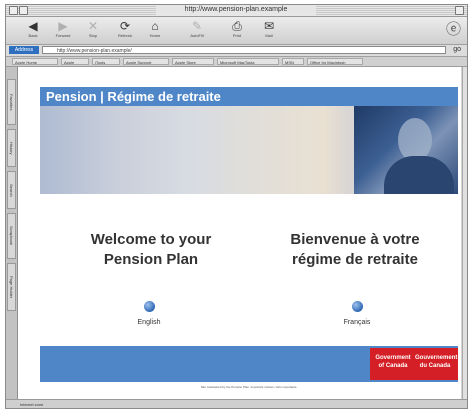 The height and width of the screenshot is (411, 472). I want to click on canada-wordmark-french: Gouvernement du Canada, so click(436, 362).